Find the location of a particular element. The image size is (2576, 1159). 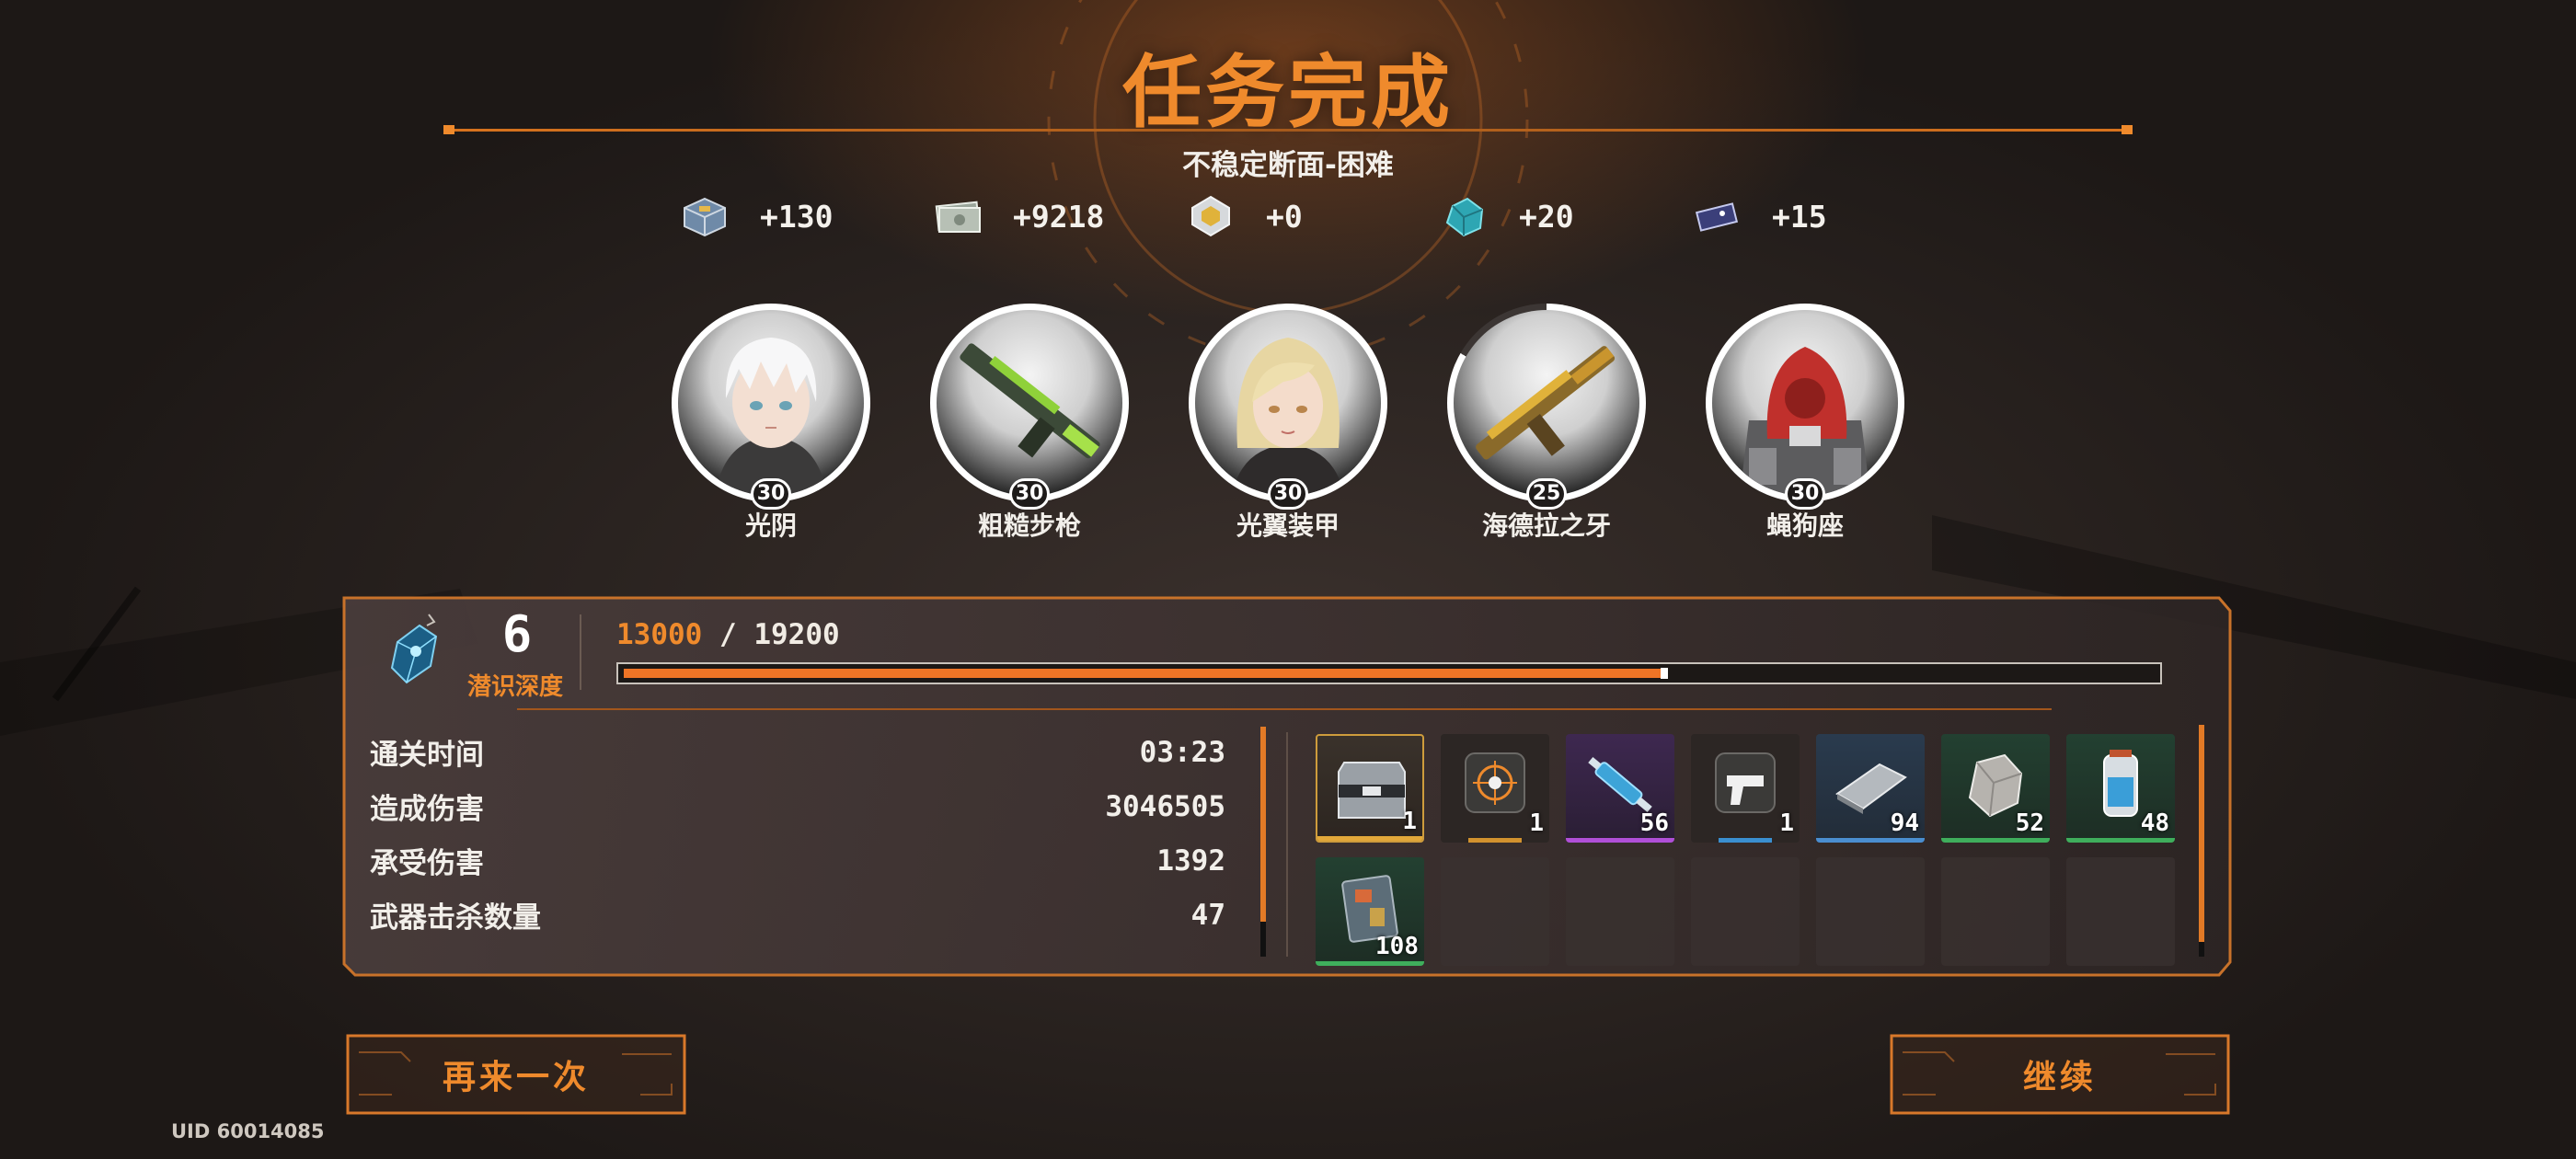

team-member: 25 海德拉之牙 is located at coordinates (1546, 423).